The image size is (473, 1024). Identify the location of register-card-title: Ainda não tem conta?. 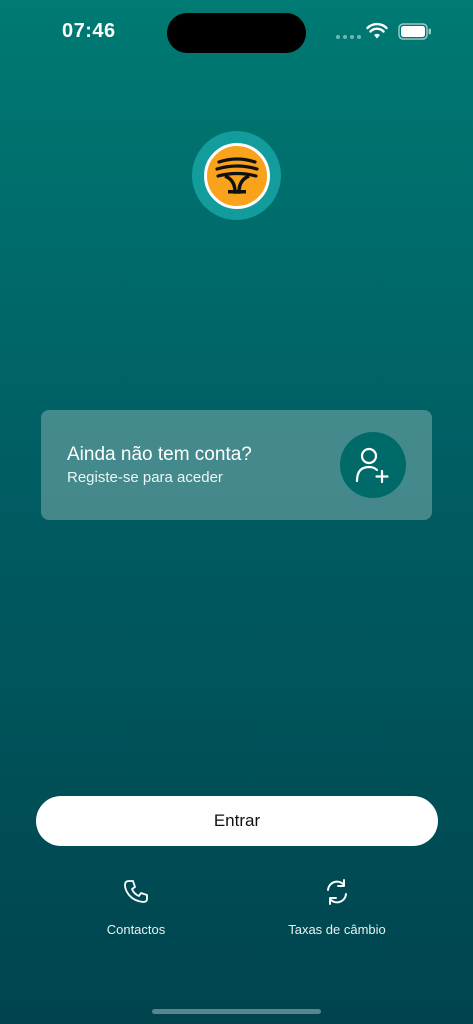
(159, 454).